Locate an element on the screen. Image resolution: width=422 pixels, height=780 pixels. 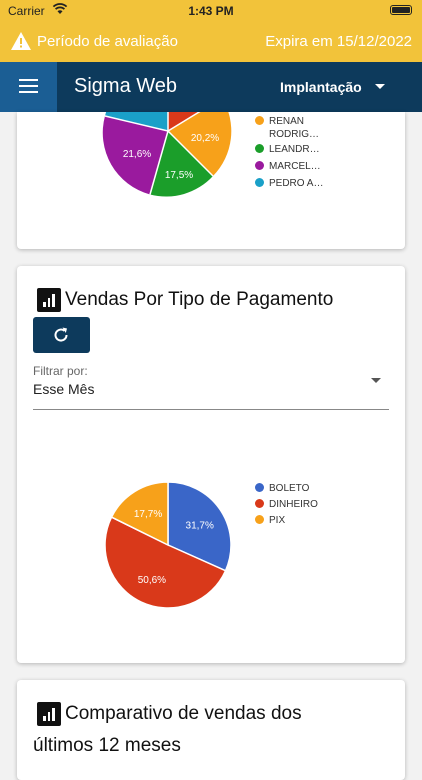
card-title: Comparativo de vendas dos is located at coordinates (183, 713).